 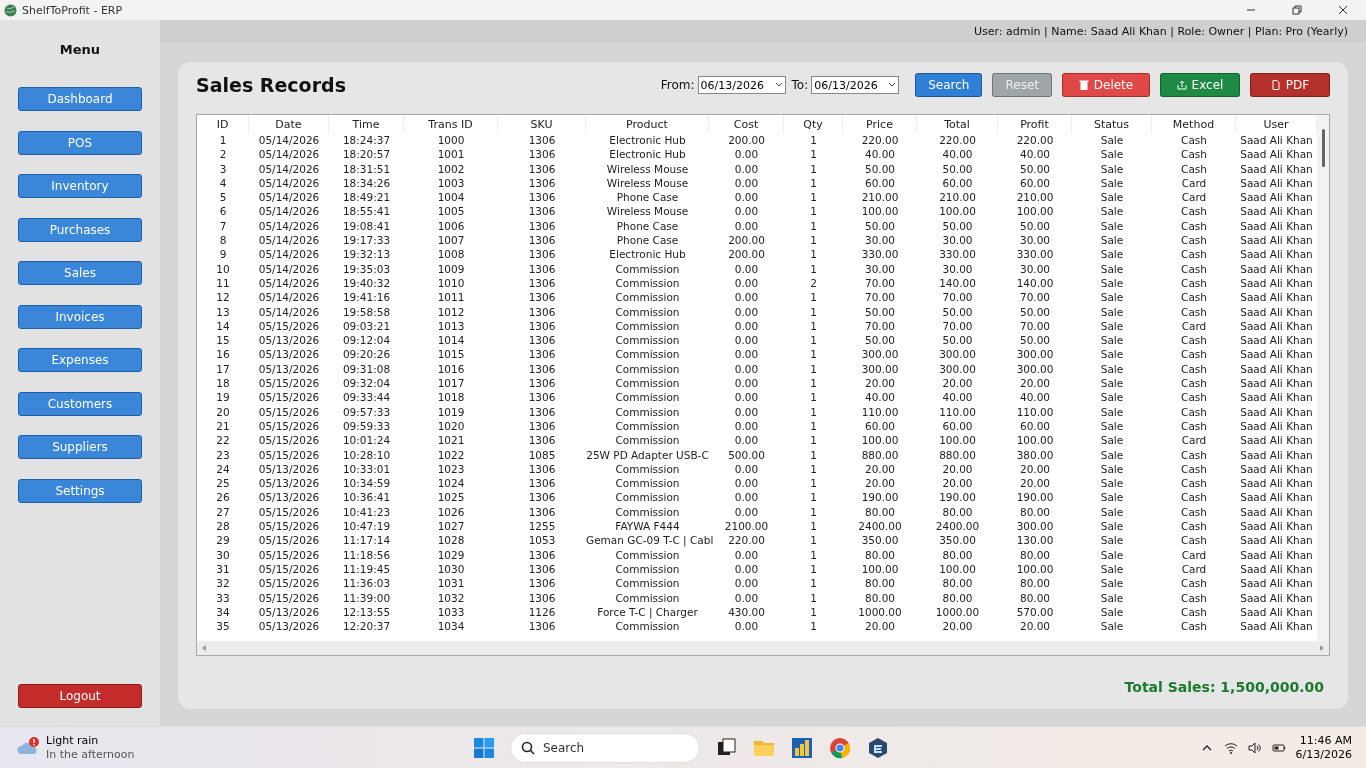 I want to click on table-cell: Geman GC-09 T-C | Cabl, so click(x=650, y=540).